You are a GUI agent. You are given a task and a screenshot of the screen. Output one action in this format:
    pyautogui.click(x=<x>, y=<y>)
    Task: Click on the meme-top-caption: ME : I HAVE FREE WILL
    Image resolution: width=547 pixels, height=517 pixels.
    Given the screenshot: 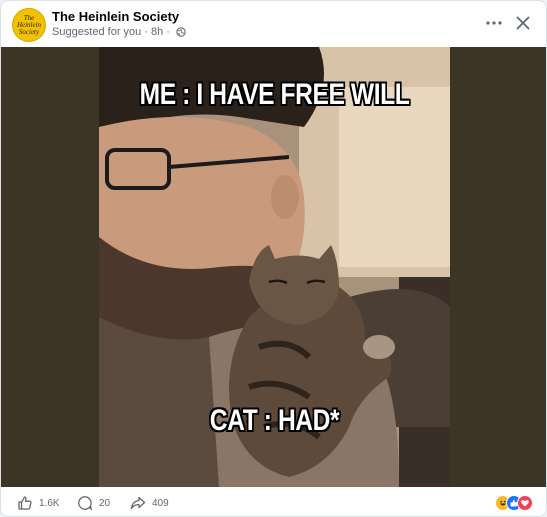 What is the action you would take?
    pyautogui.click(x=274, y=94)
    